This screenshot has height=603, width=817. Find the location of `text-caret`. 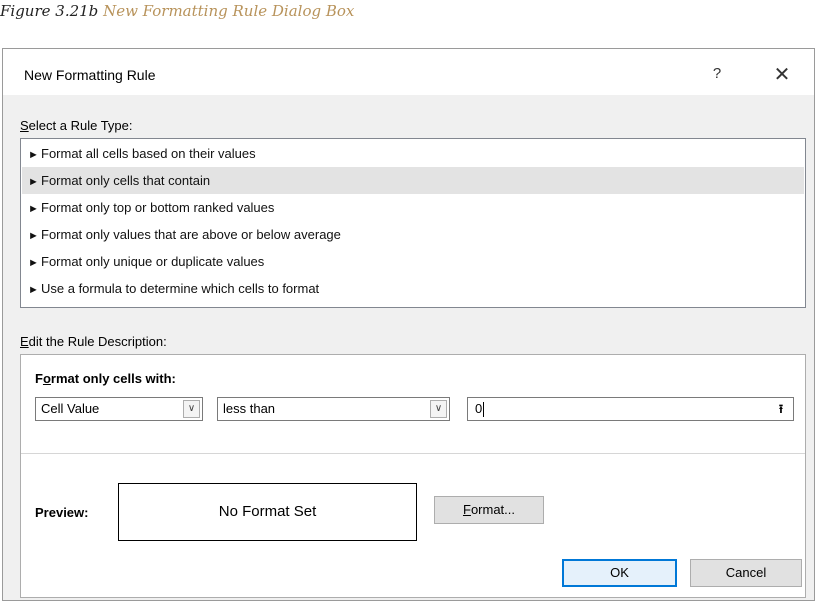

text-caret is located at coordinates (484, 410).